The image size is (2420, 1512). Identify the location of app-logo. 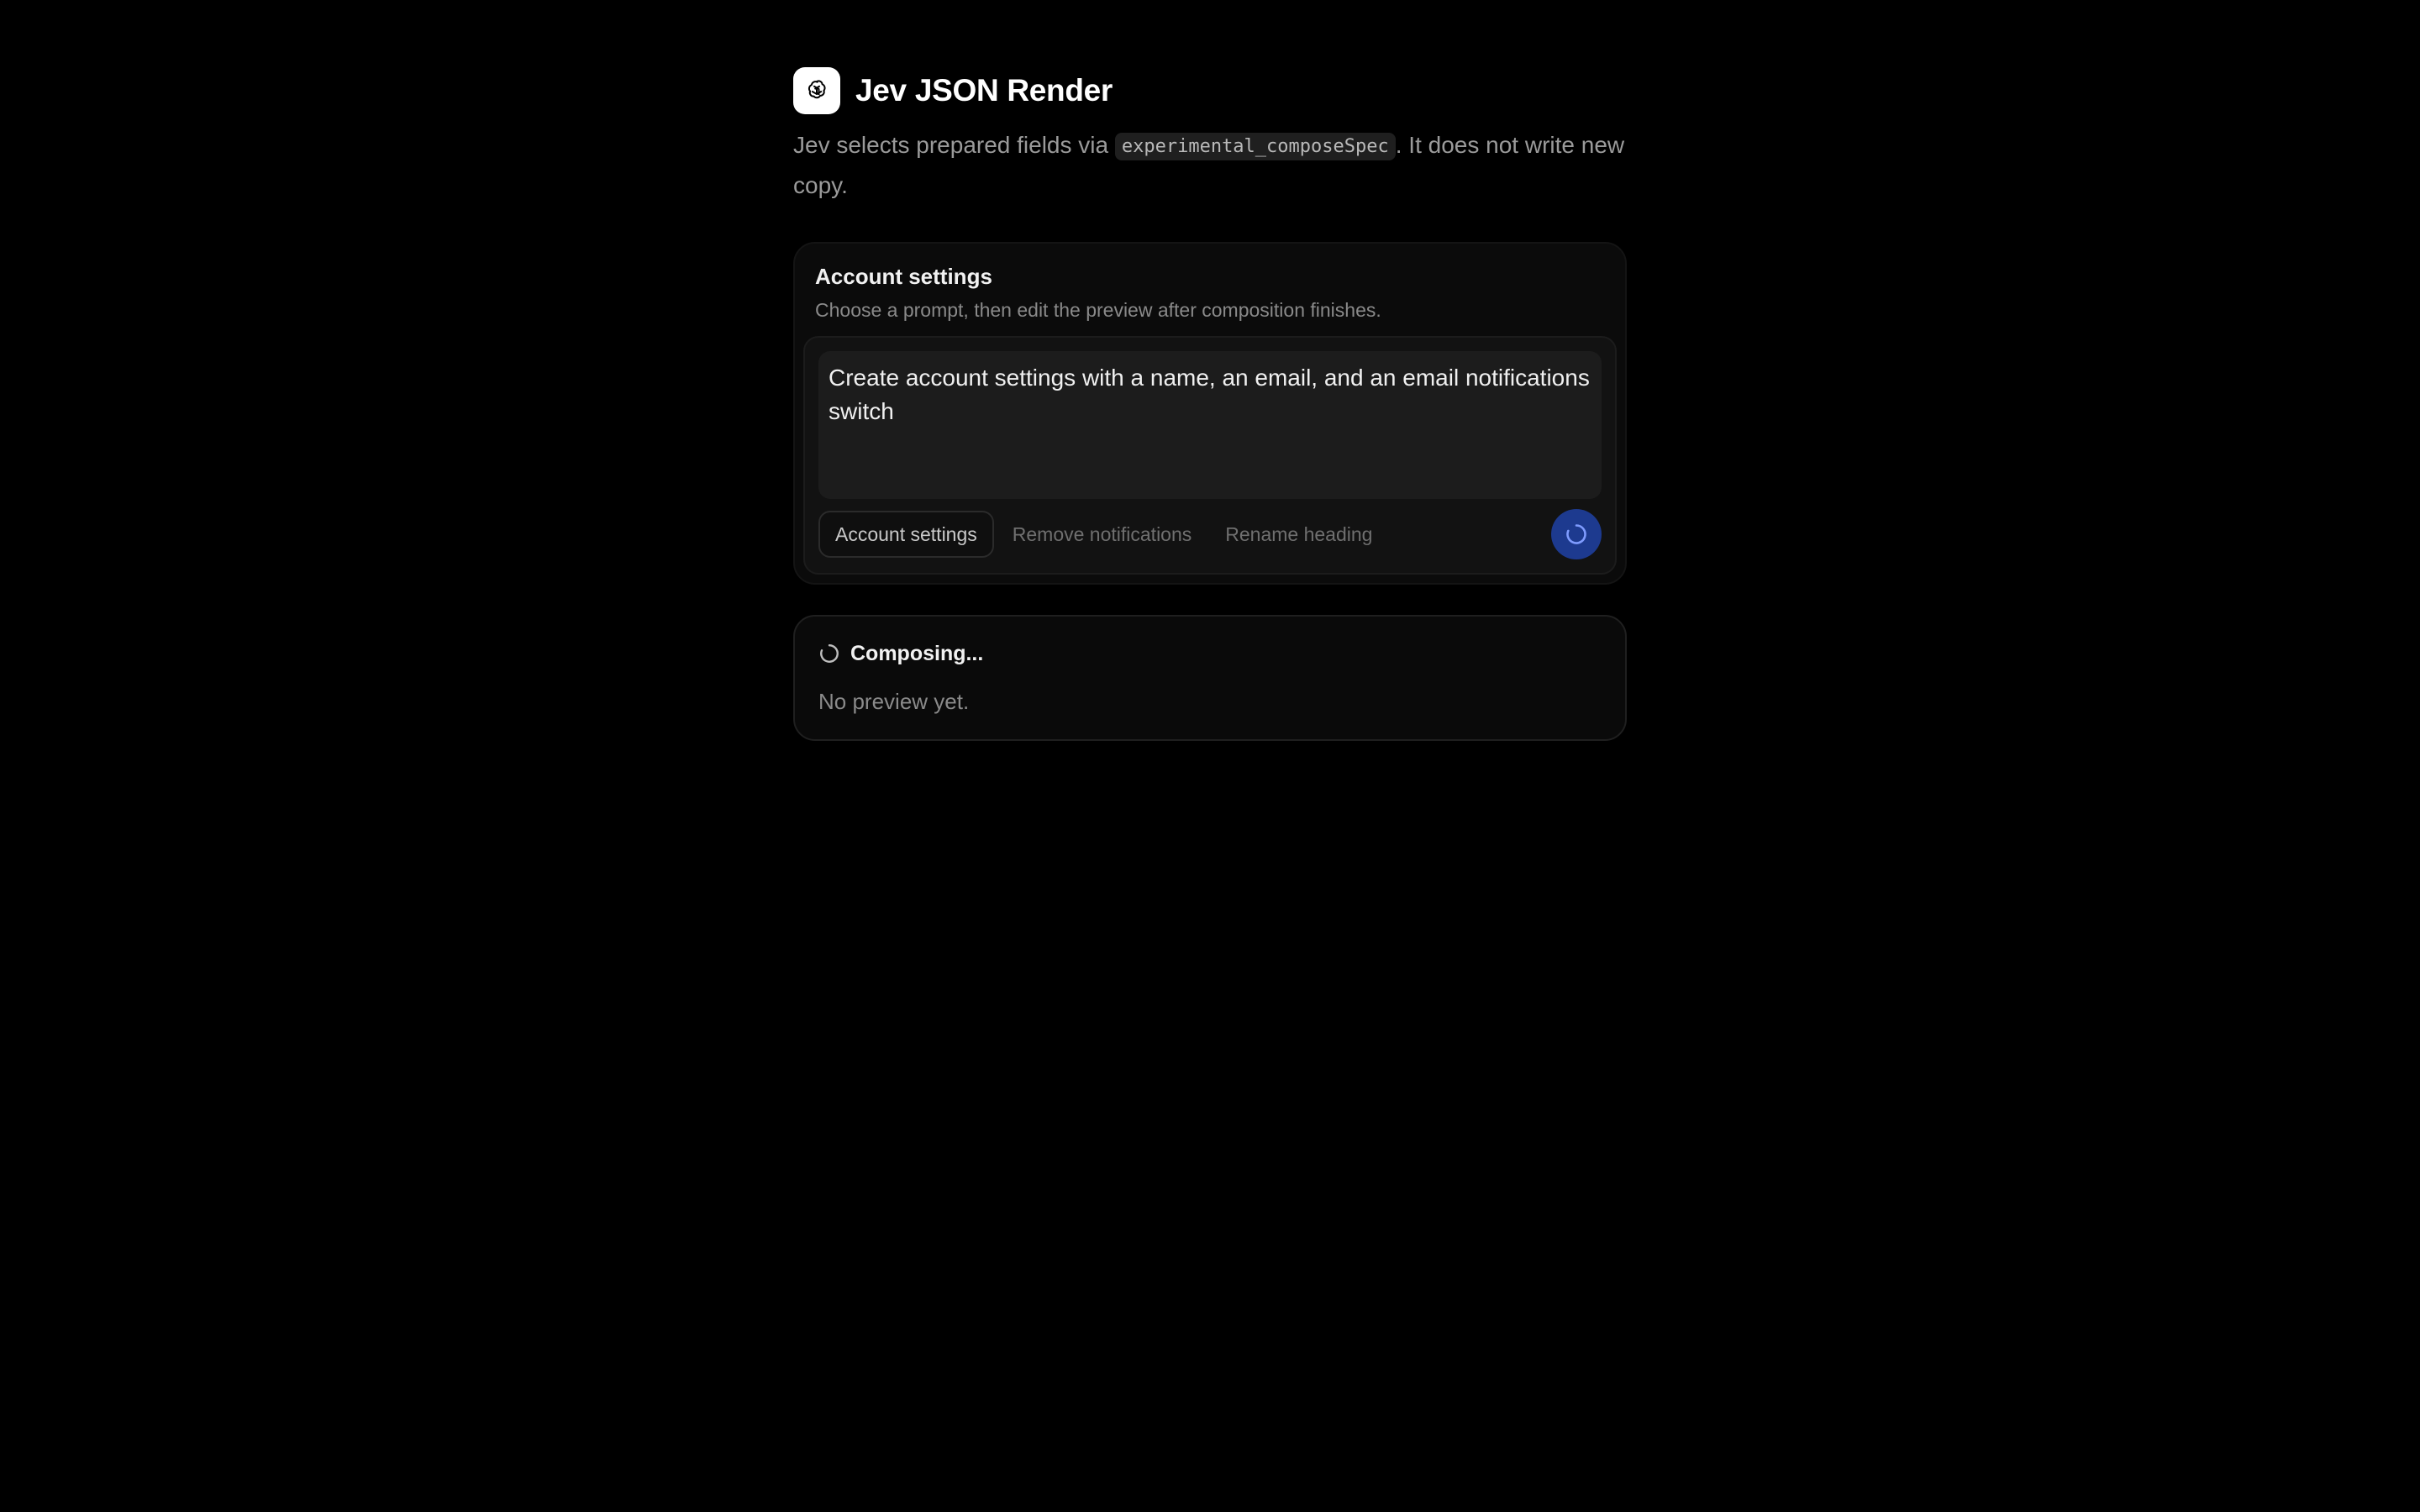
(816, 90).